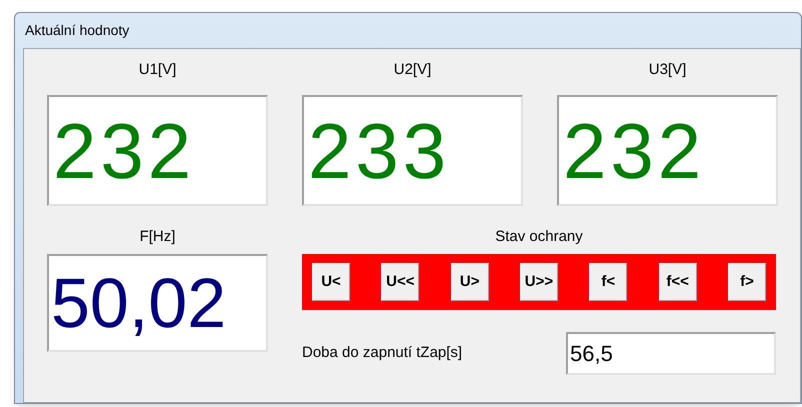 The width and height of the screenshot is (802, 407). I want to click on protection-indicator: U>, so click(469, 282).